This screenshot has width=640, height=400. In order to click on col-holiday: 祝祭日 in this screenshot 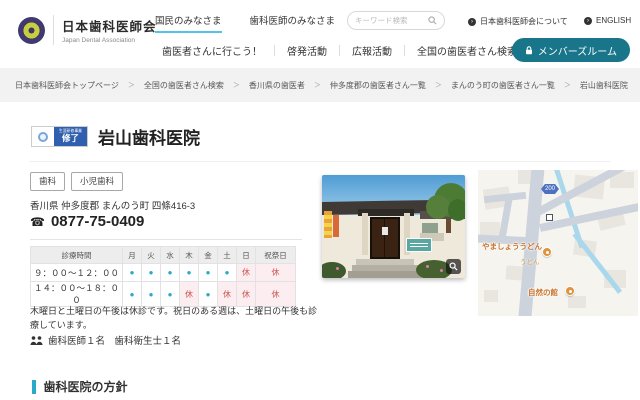, I will do `click(275, 255)`.